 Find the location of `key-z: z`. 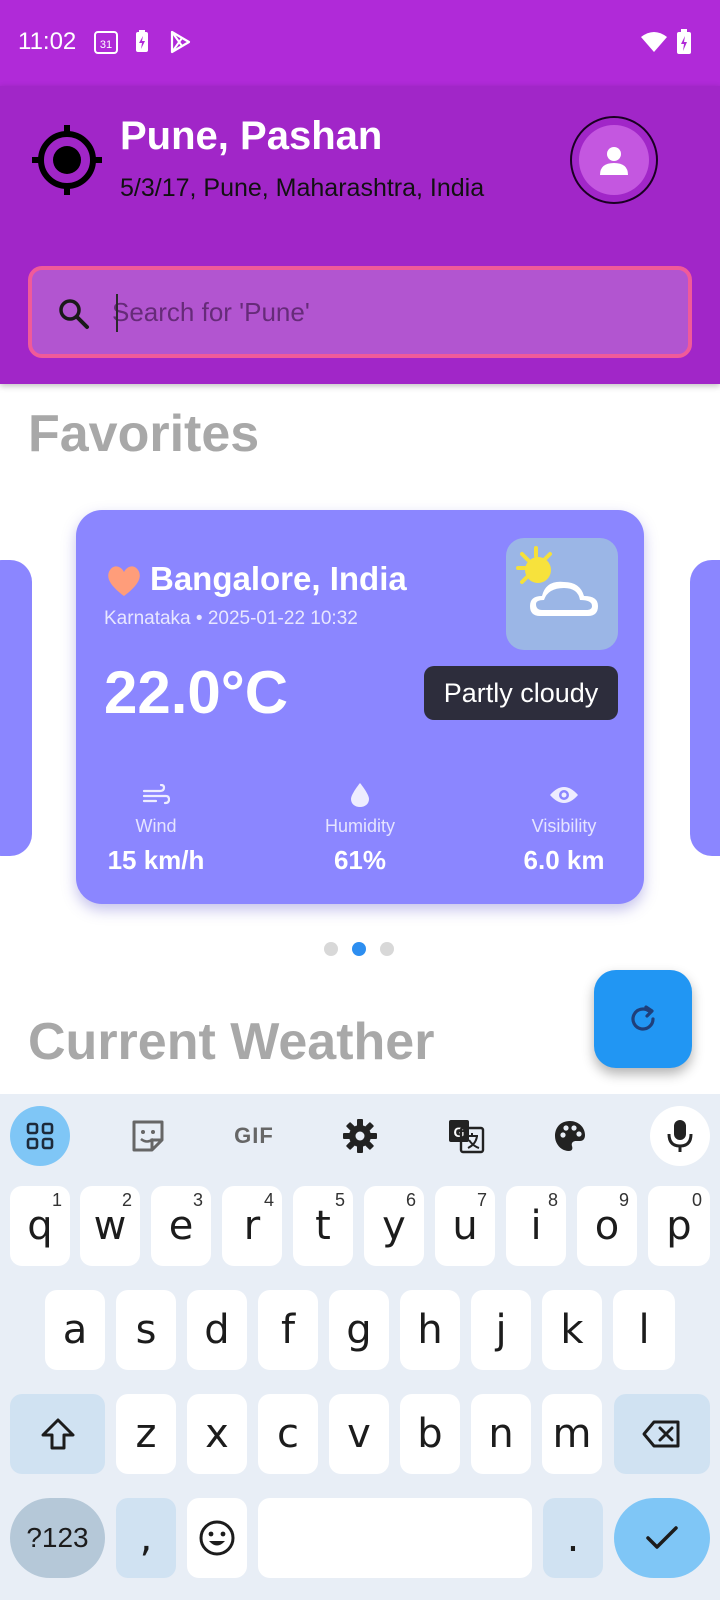

key-z: z is located at coordinates (146, 1434).